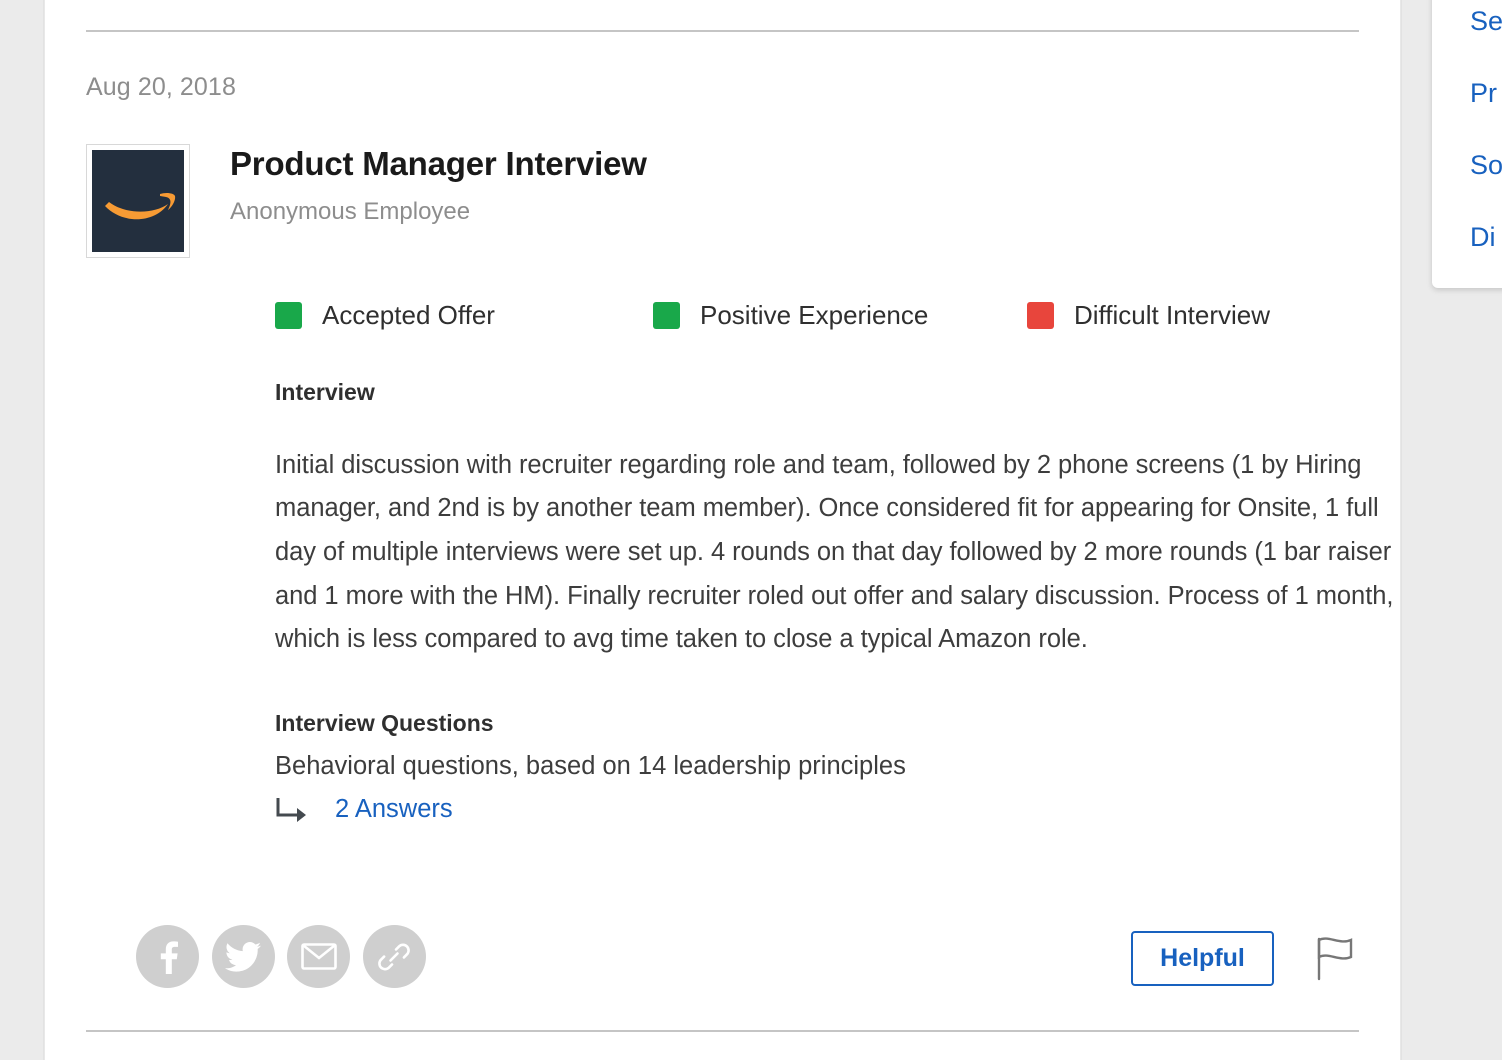 Image resolution: width=1502 pixels, height=1060 pixels. Describe the element at coordinates (292, 810) in the screenshot. I see `corner-arrow-icon` at that location.